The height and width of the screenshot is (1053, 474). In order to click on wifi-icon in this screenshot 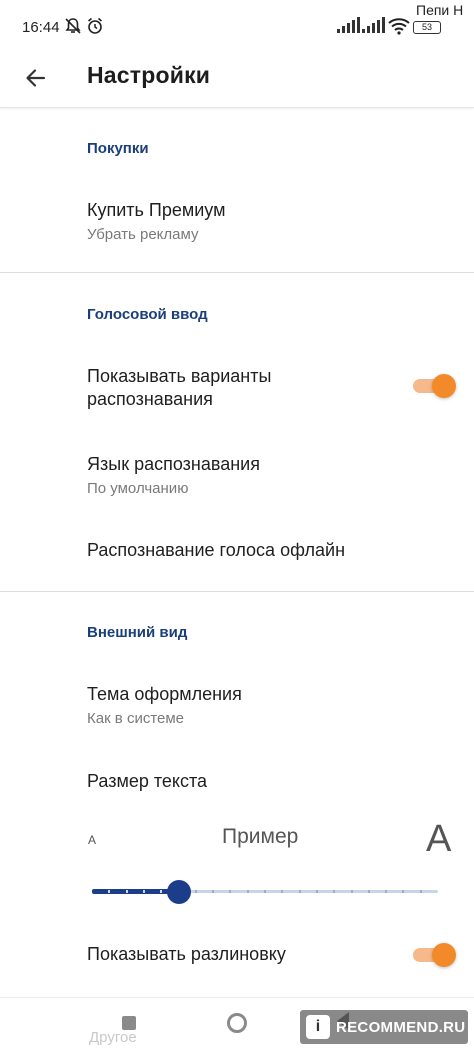, I will do `click(399, 28)`.